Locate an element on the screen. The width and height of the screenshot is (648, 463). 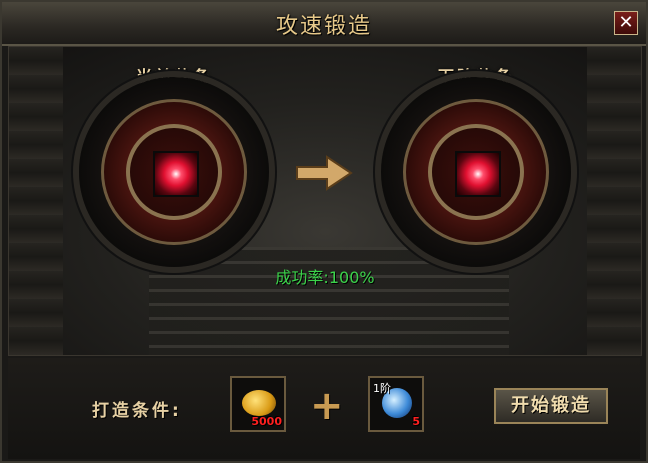
right-dragon-pillar is located at coordinates (614, 201).